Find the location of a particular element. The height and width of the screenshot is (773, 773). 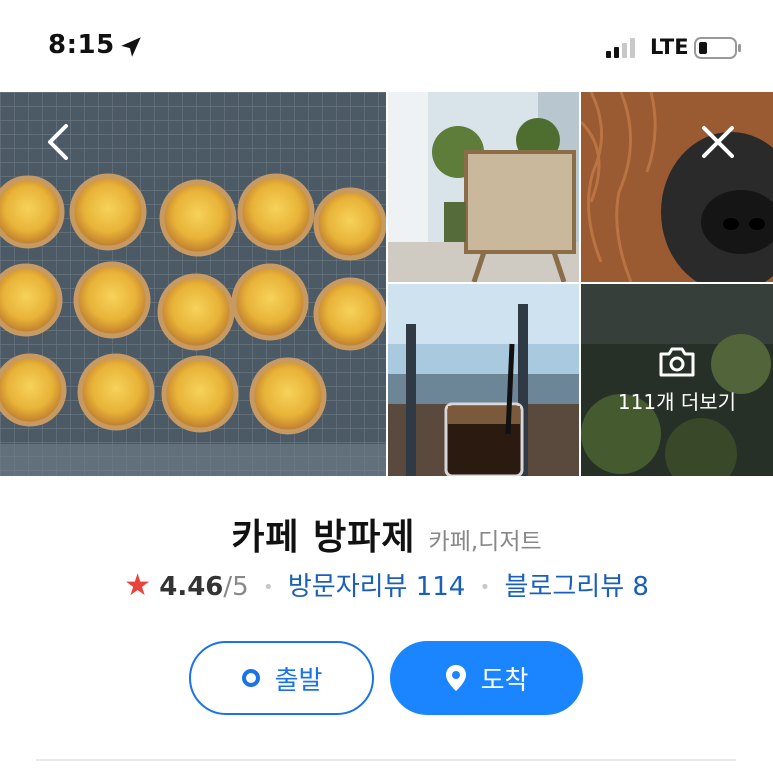

star-icon: ★ is located at coordinates (137, 585).